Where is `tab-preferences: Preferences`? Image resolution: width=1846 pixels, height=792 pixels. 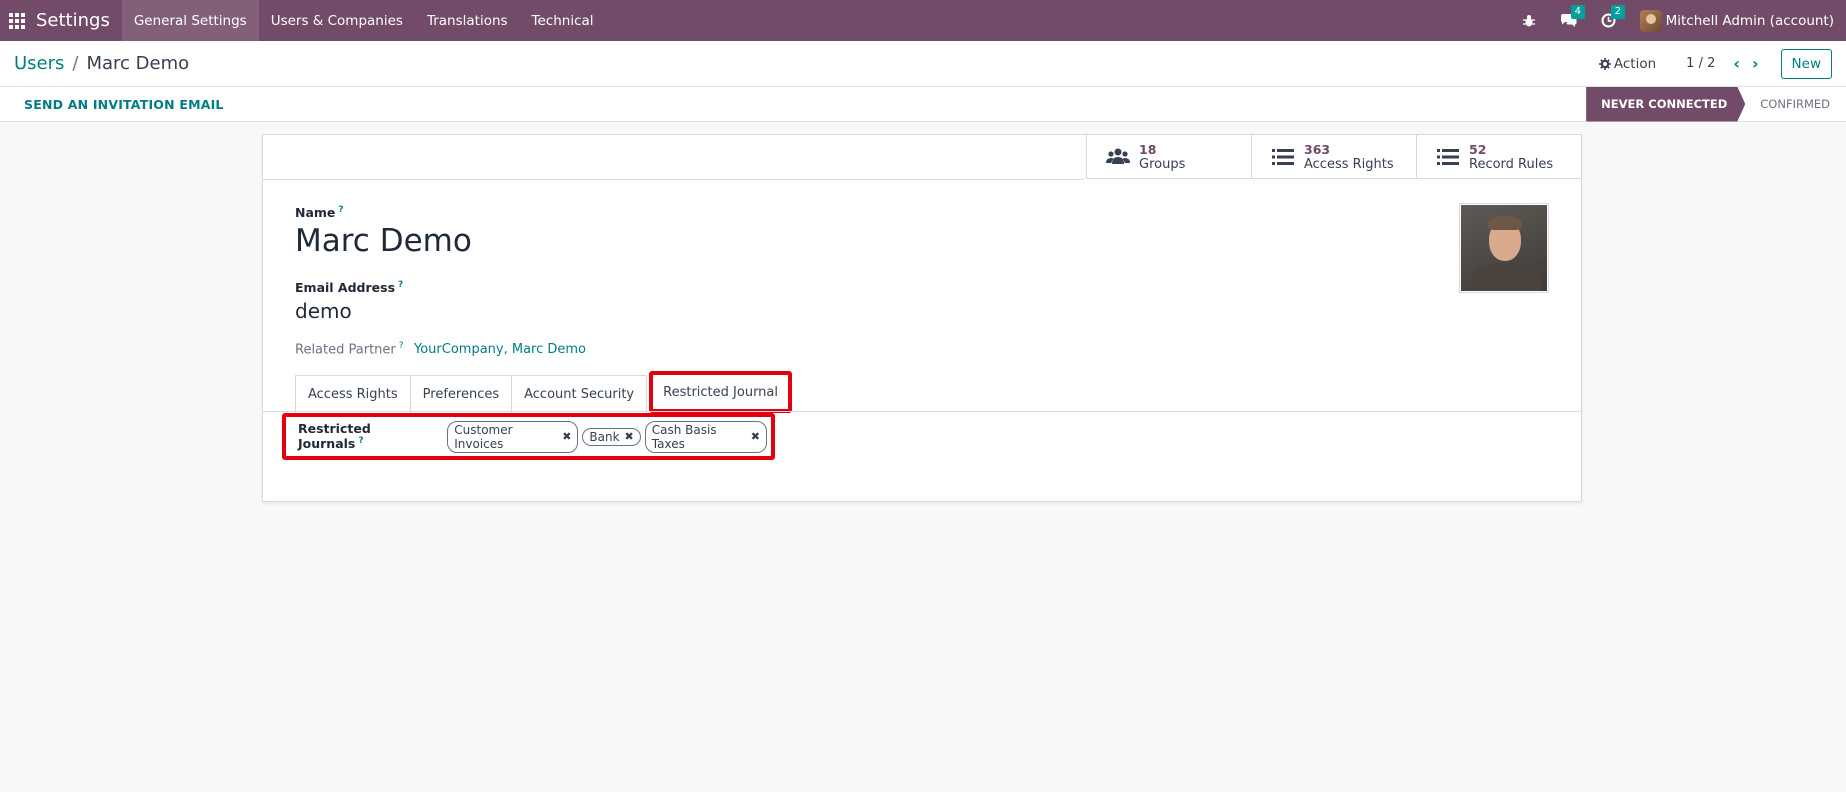 tab-preferences: Preferences is located at coordinates (461, 394).